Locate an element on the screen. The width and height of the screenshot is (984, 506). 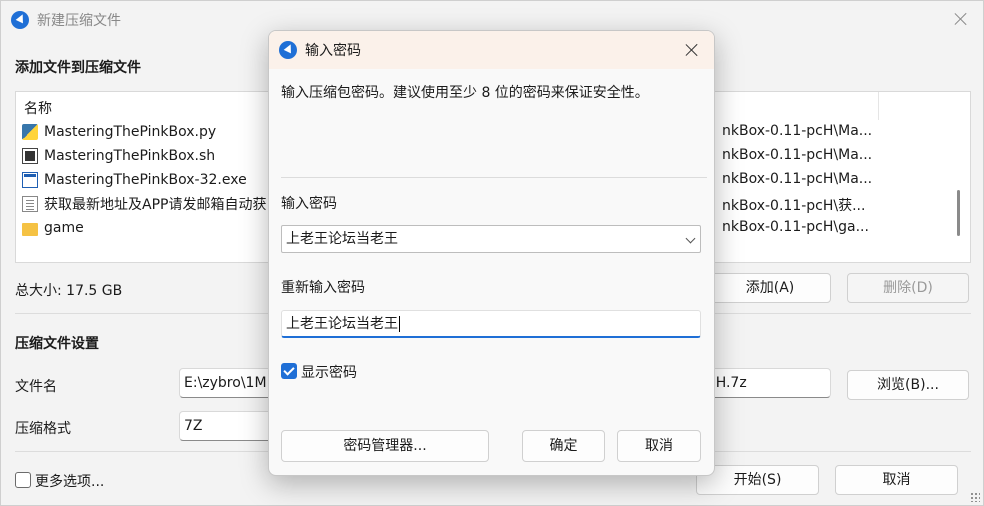
format-label: 压缩格式 is located at coordinates (43, 429).